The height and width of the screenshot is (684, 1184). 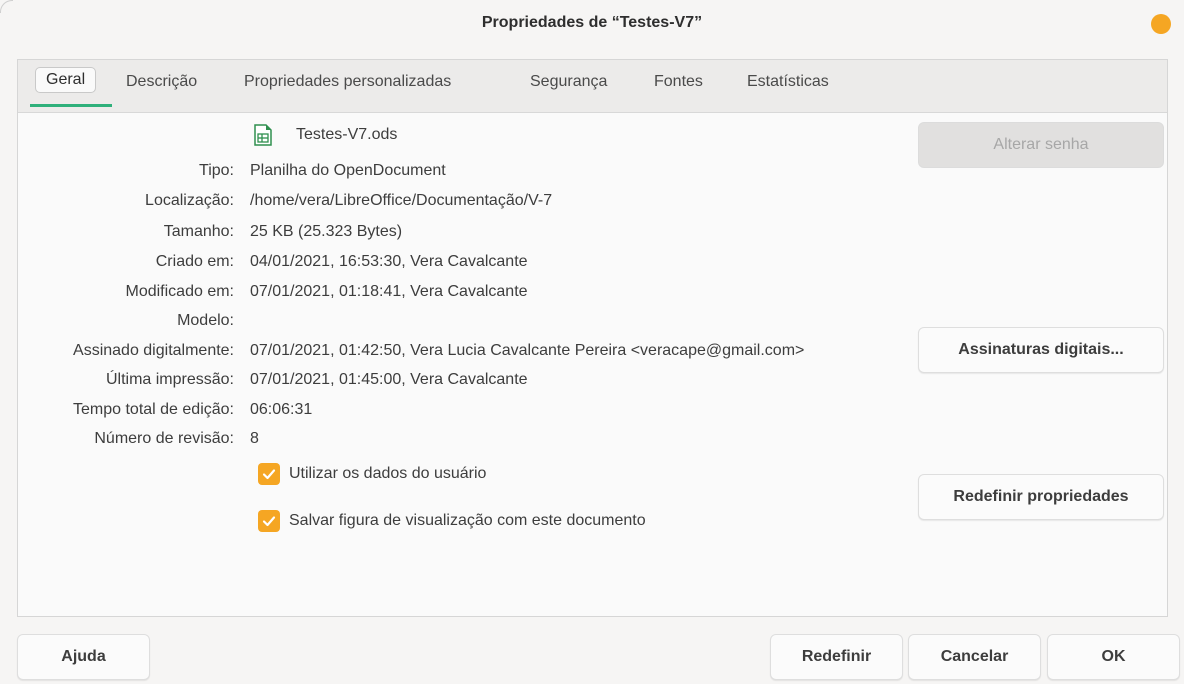 I want to click on label-criado-em: Criado em:, so click(x=194, y=261).